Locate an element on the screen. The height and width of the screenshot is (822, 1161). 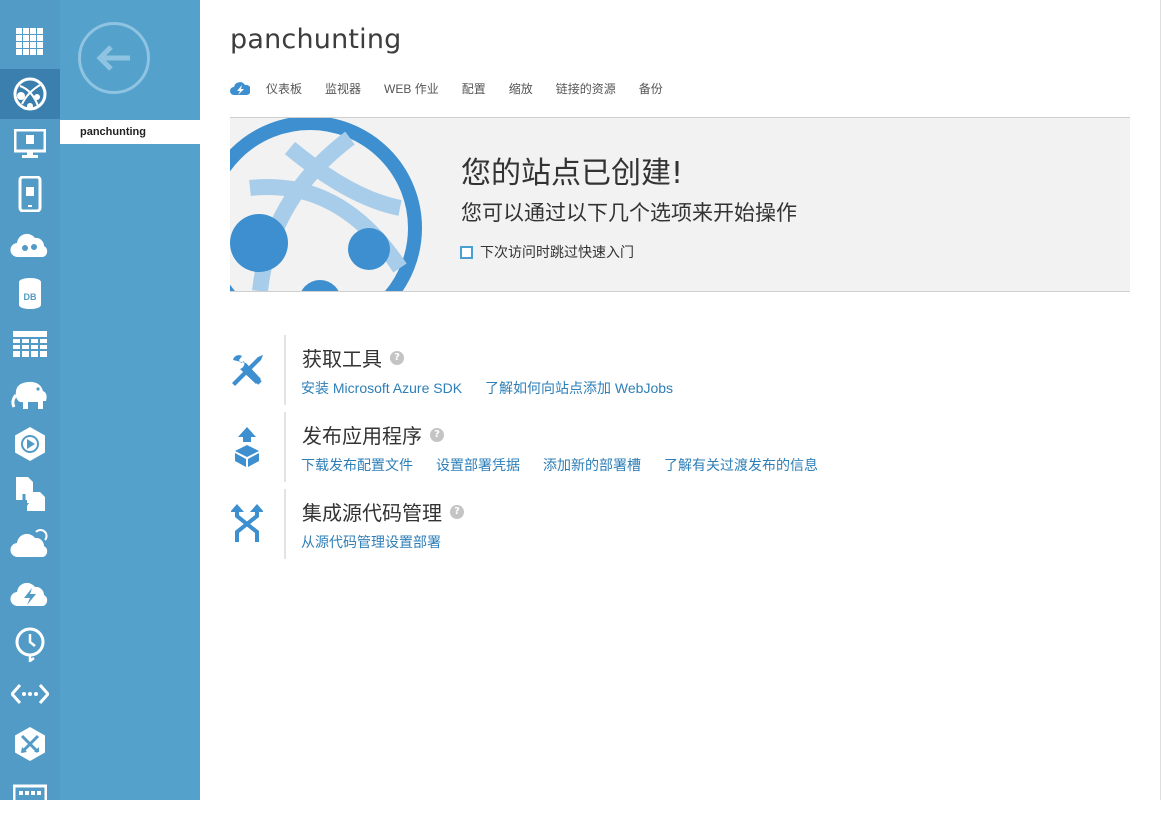
traffic-manager-icon is located at coordinates (30, 744).